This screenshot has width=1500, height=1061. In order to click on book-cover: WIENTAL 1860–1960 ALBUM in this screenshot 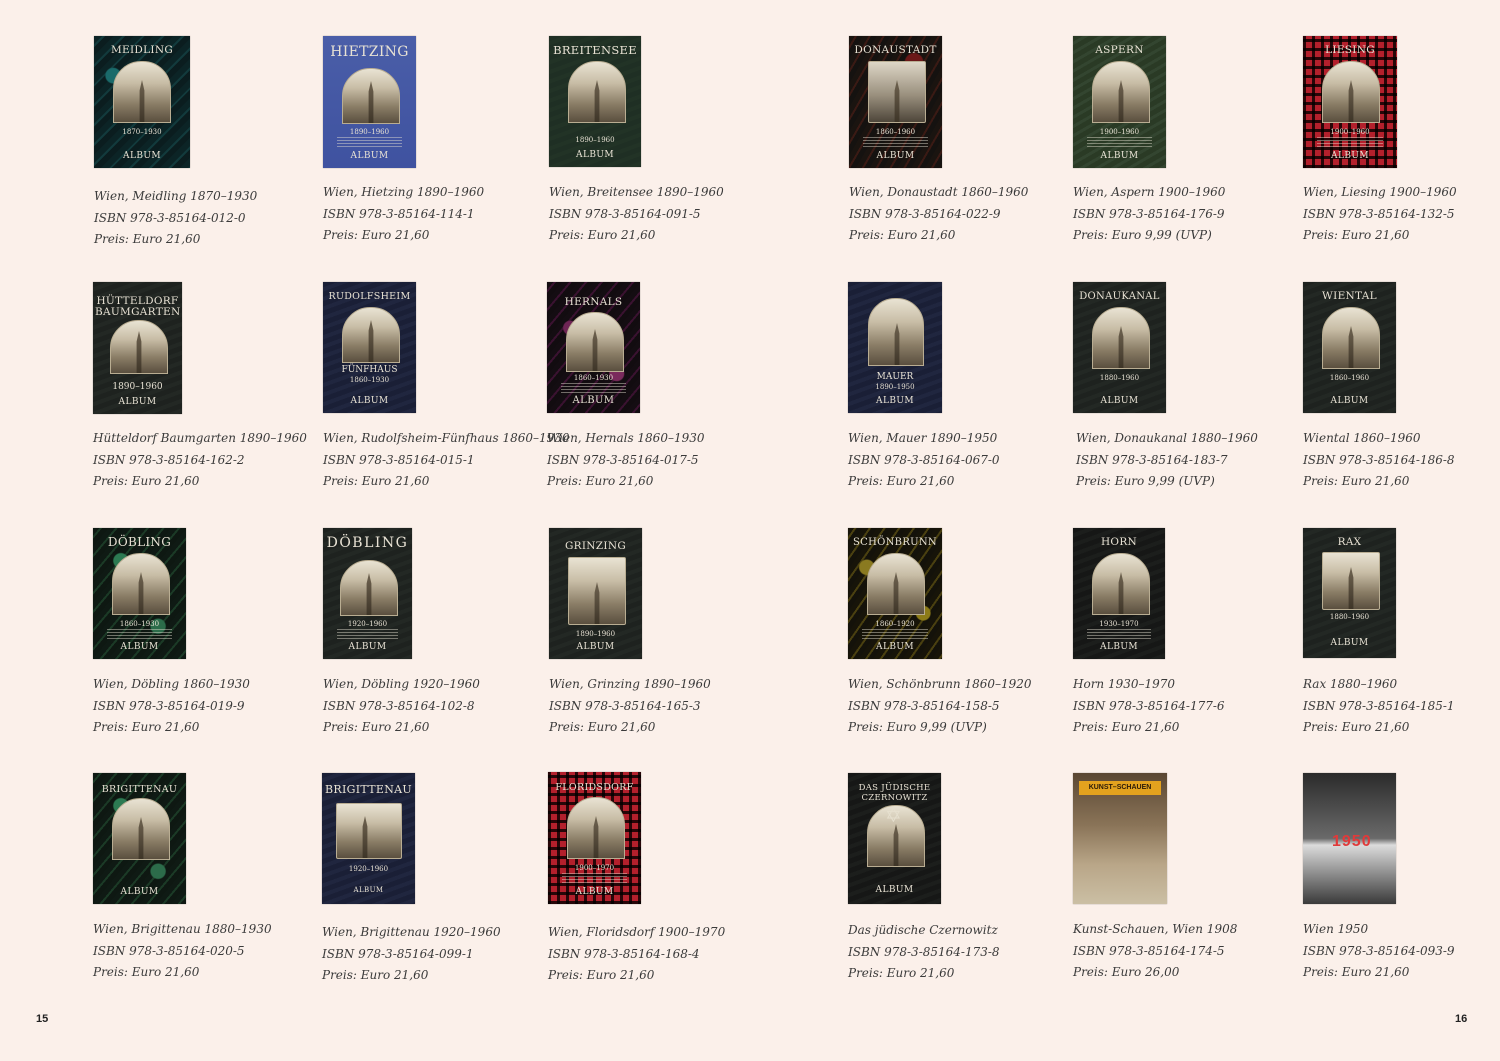, I will do `click(1349, 347)`.